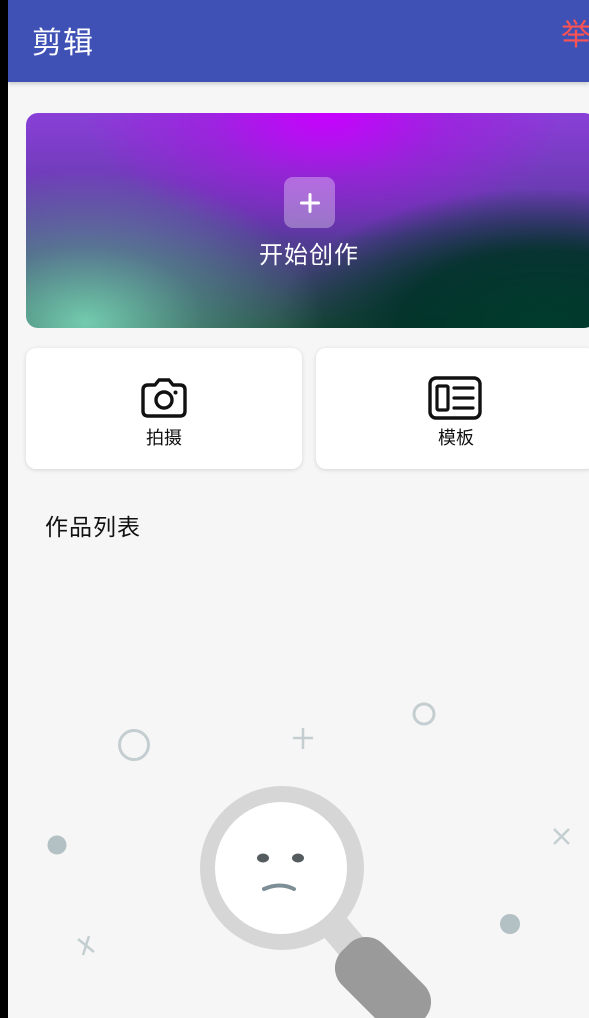 This screenshot has height=1018, width=589. What do you see at coordinates (93, 528) in the screenshot?
I see `works-list-title: 作品列表` at bounding box center [93, 528].